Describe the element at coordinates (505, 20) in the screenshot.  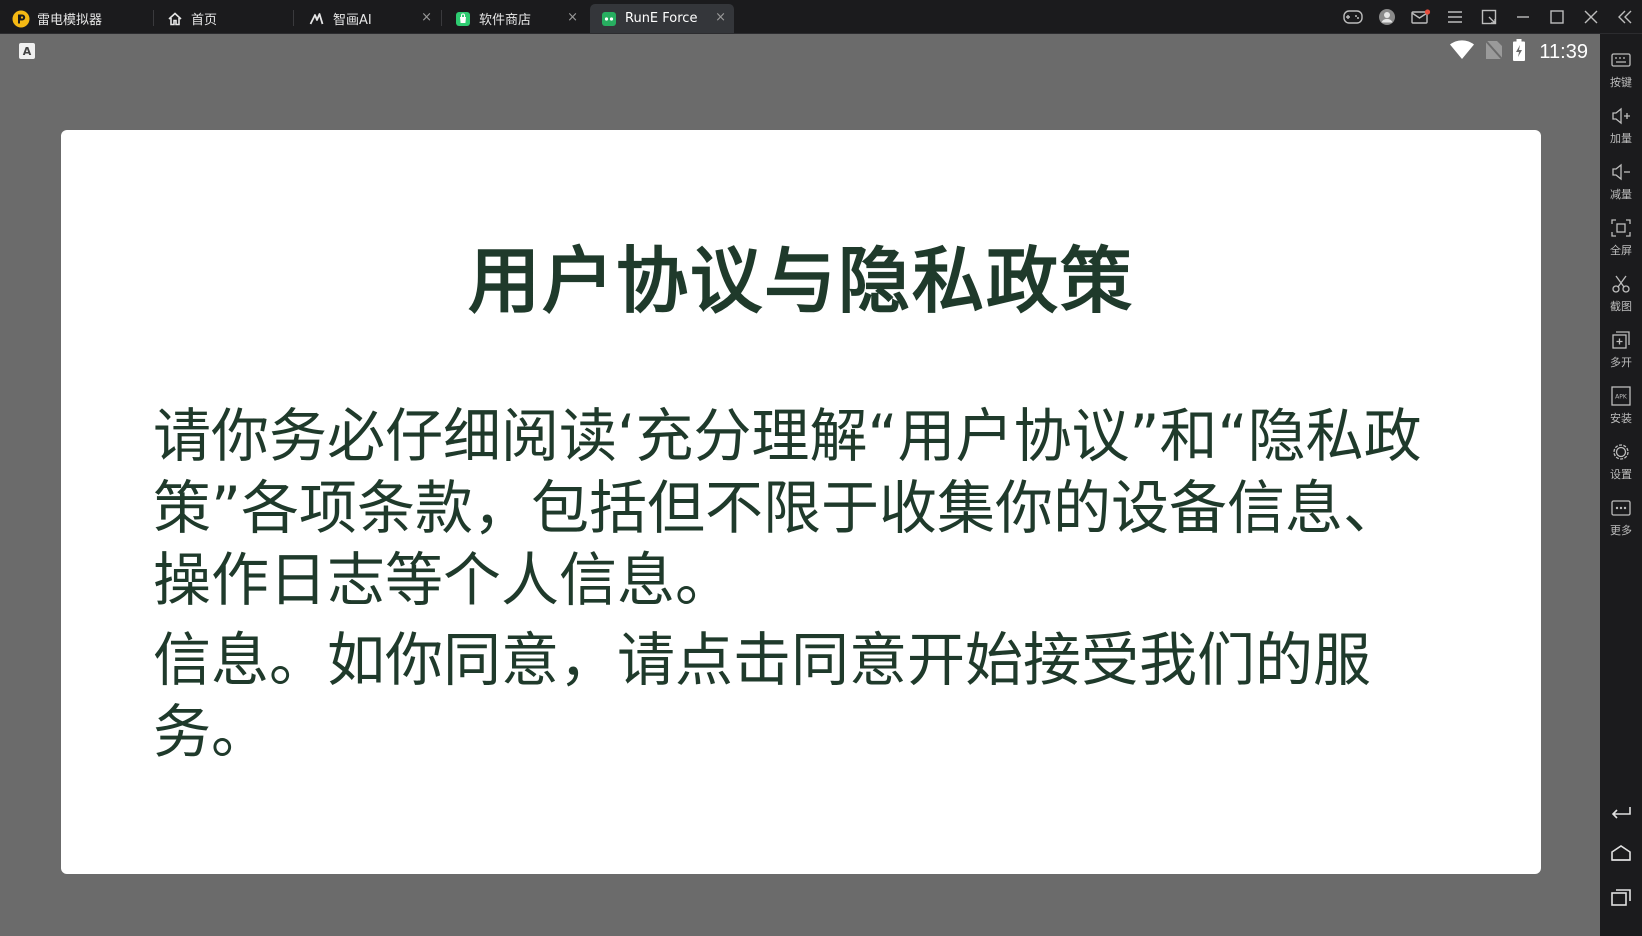
I see `tab-store-label: 软件商店` at that location.